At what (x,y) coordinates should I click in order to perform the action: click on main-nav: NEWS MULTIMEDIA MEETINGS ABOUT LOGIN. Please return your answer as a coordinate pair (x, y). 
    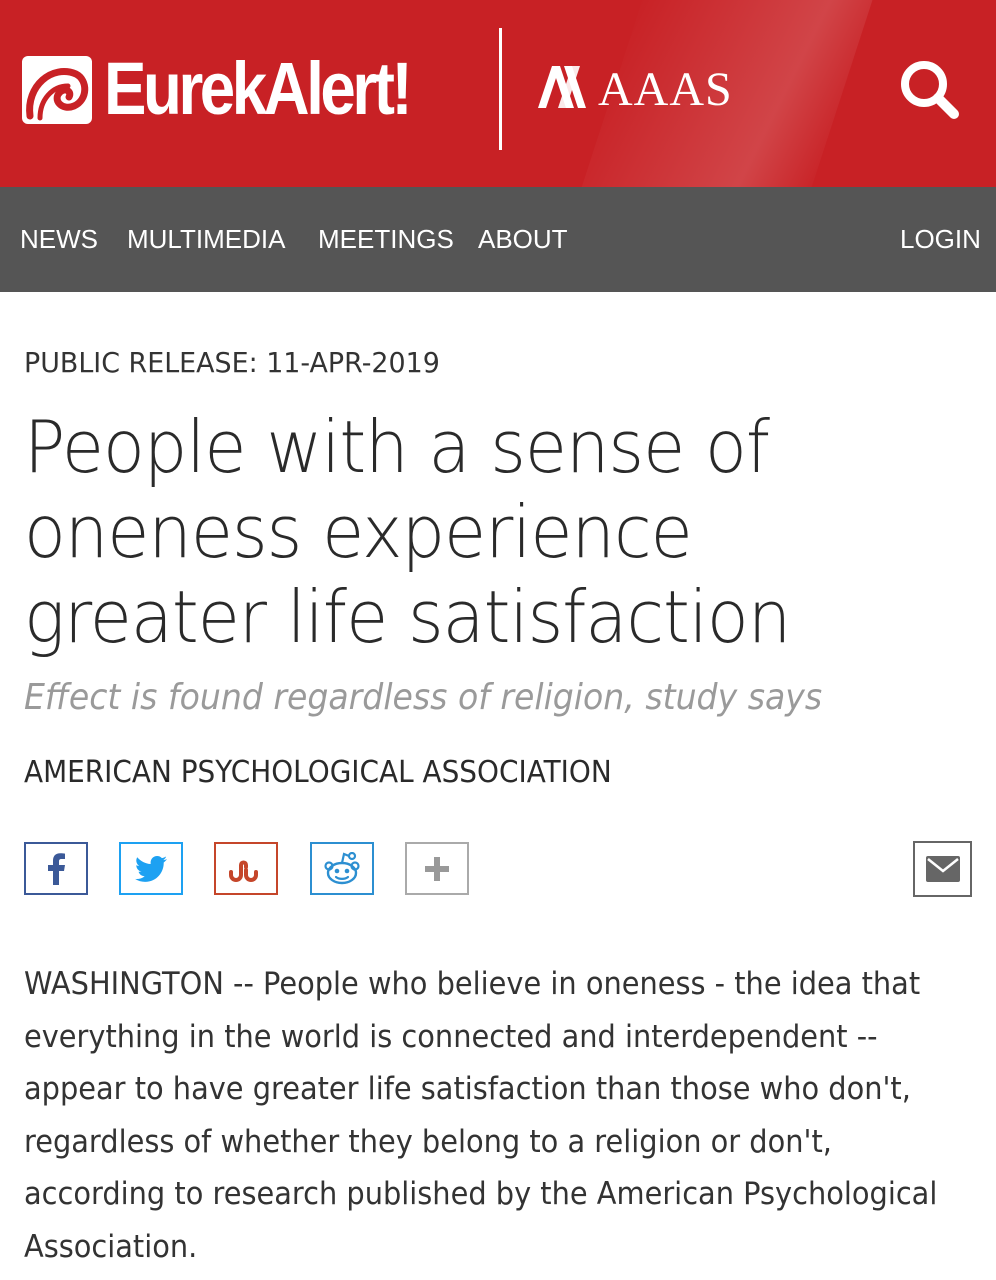
    Looking at the image, I should click on (498, 239).